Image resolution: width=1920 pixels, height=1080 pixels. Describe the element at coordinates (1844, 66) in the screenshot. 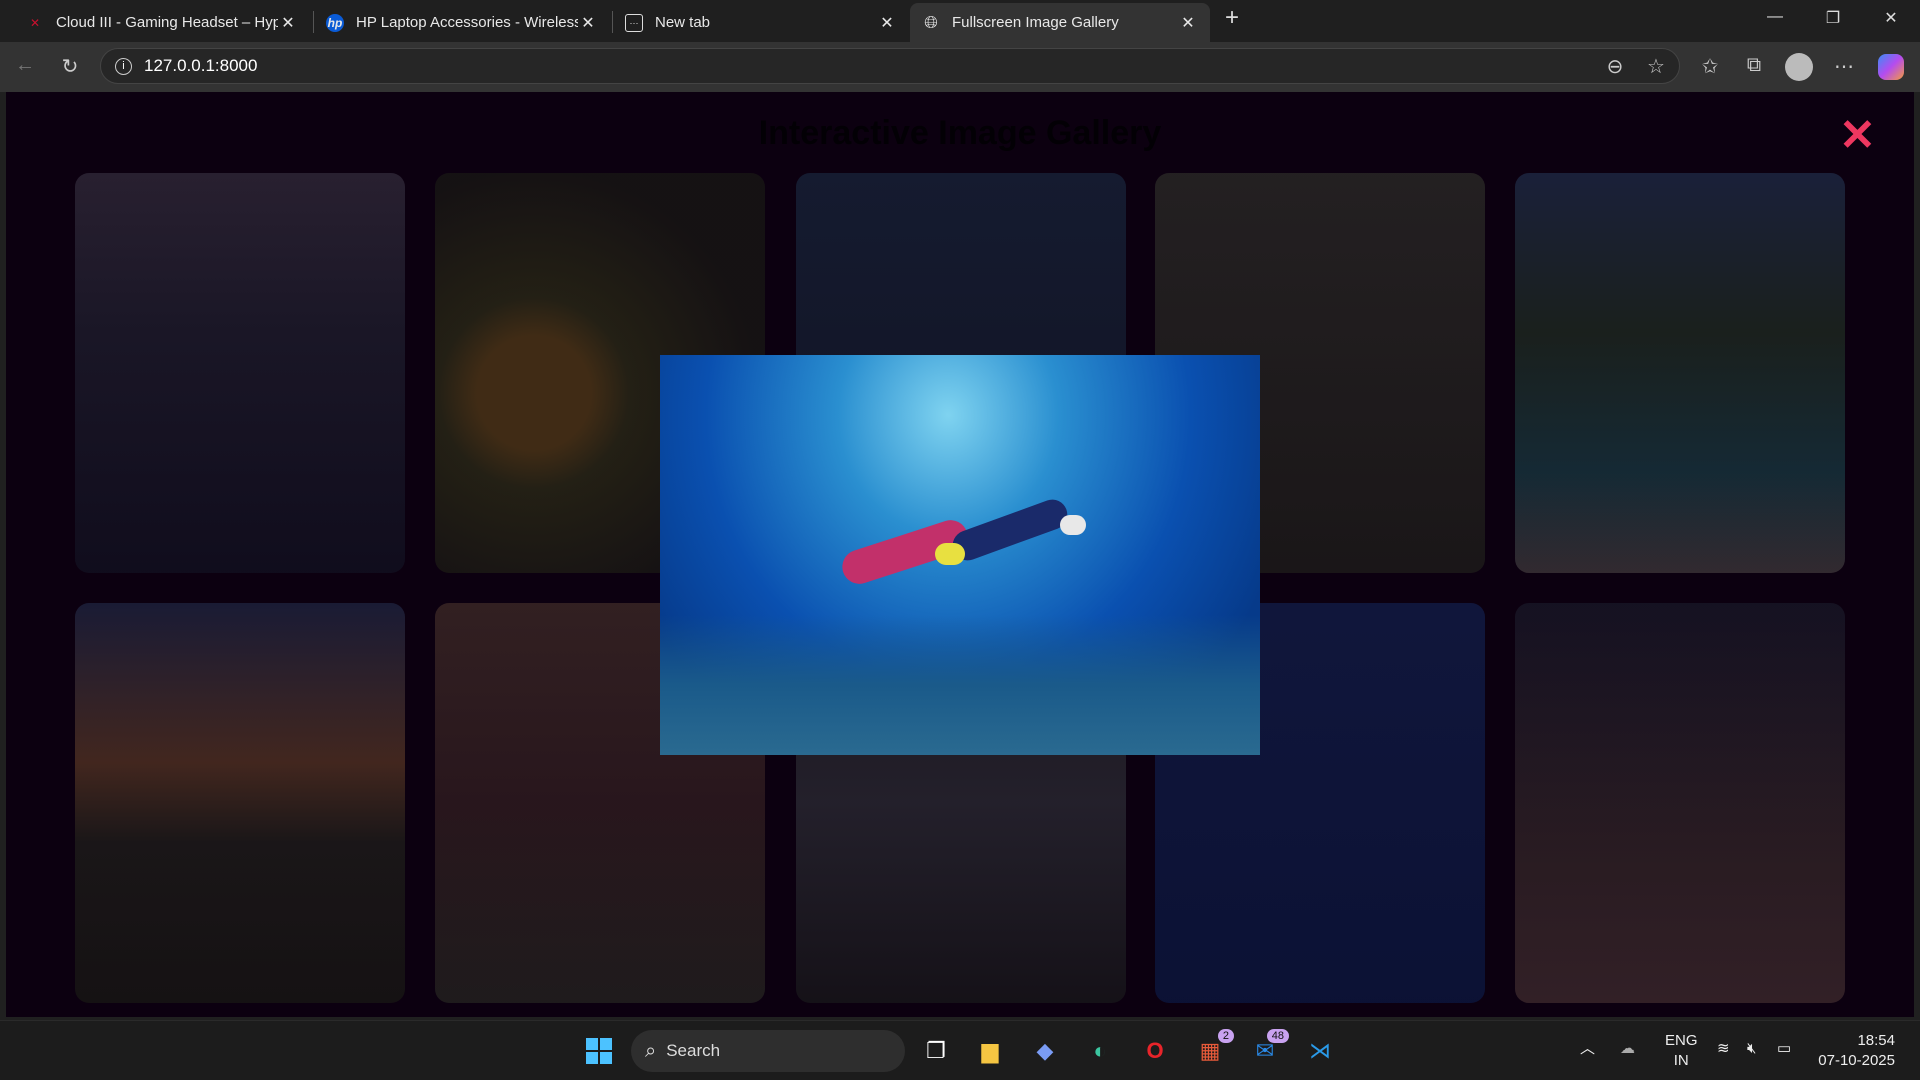

I see `more-menu-icon: ⋯` at that location.